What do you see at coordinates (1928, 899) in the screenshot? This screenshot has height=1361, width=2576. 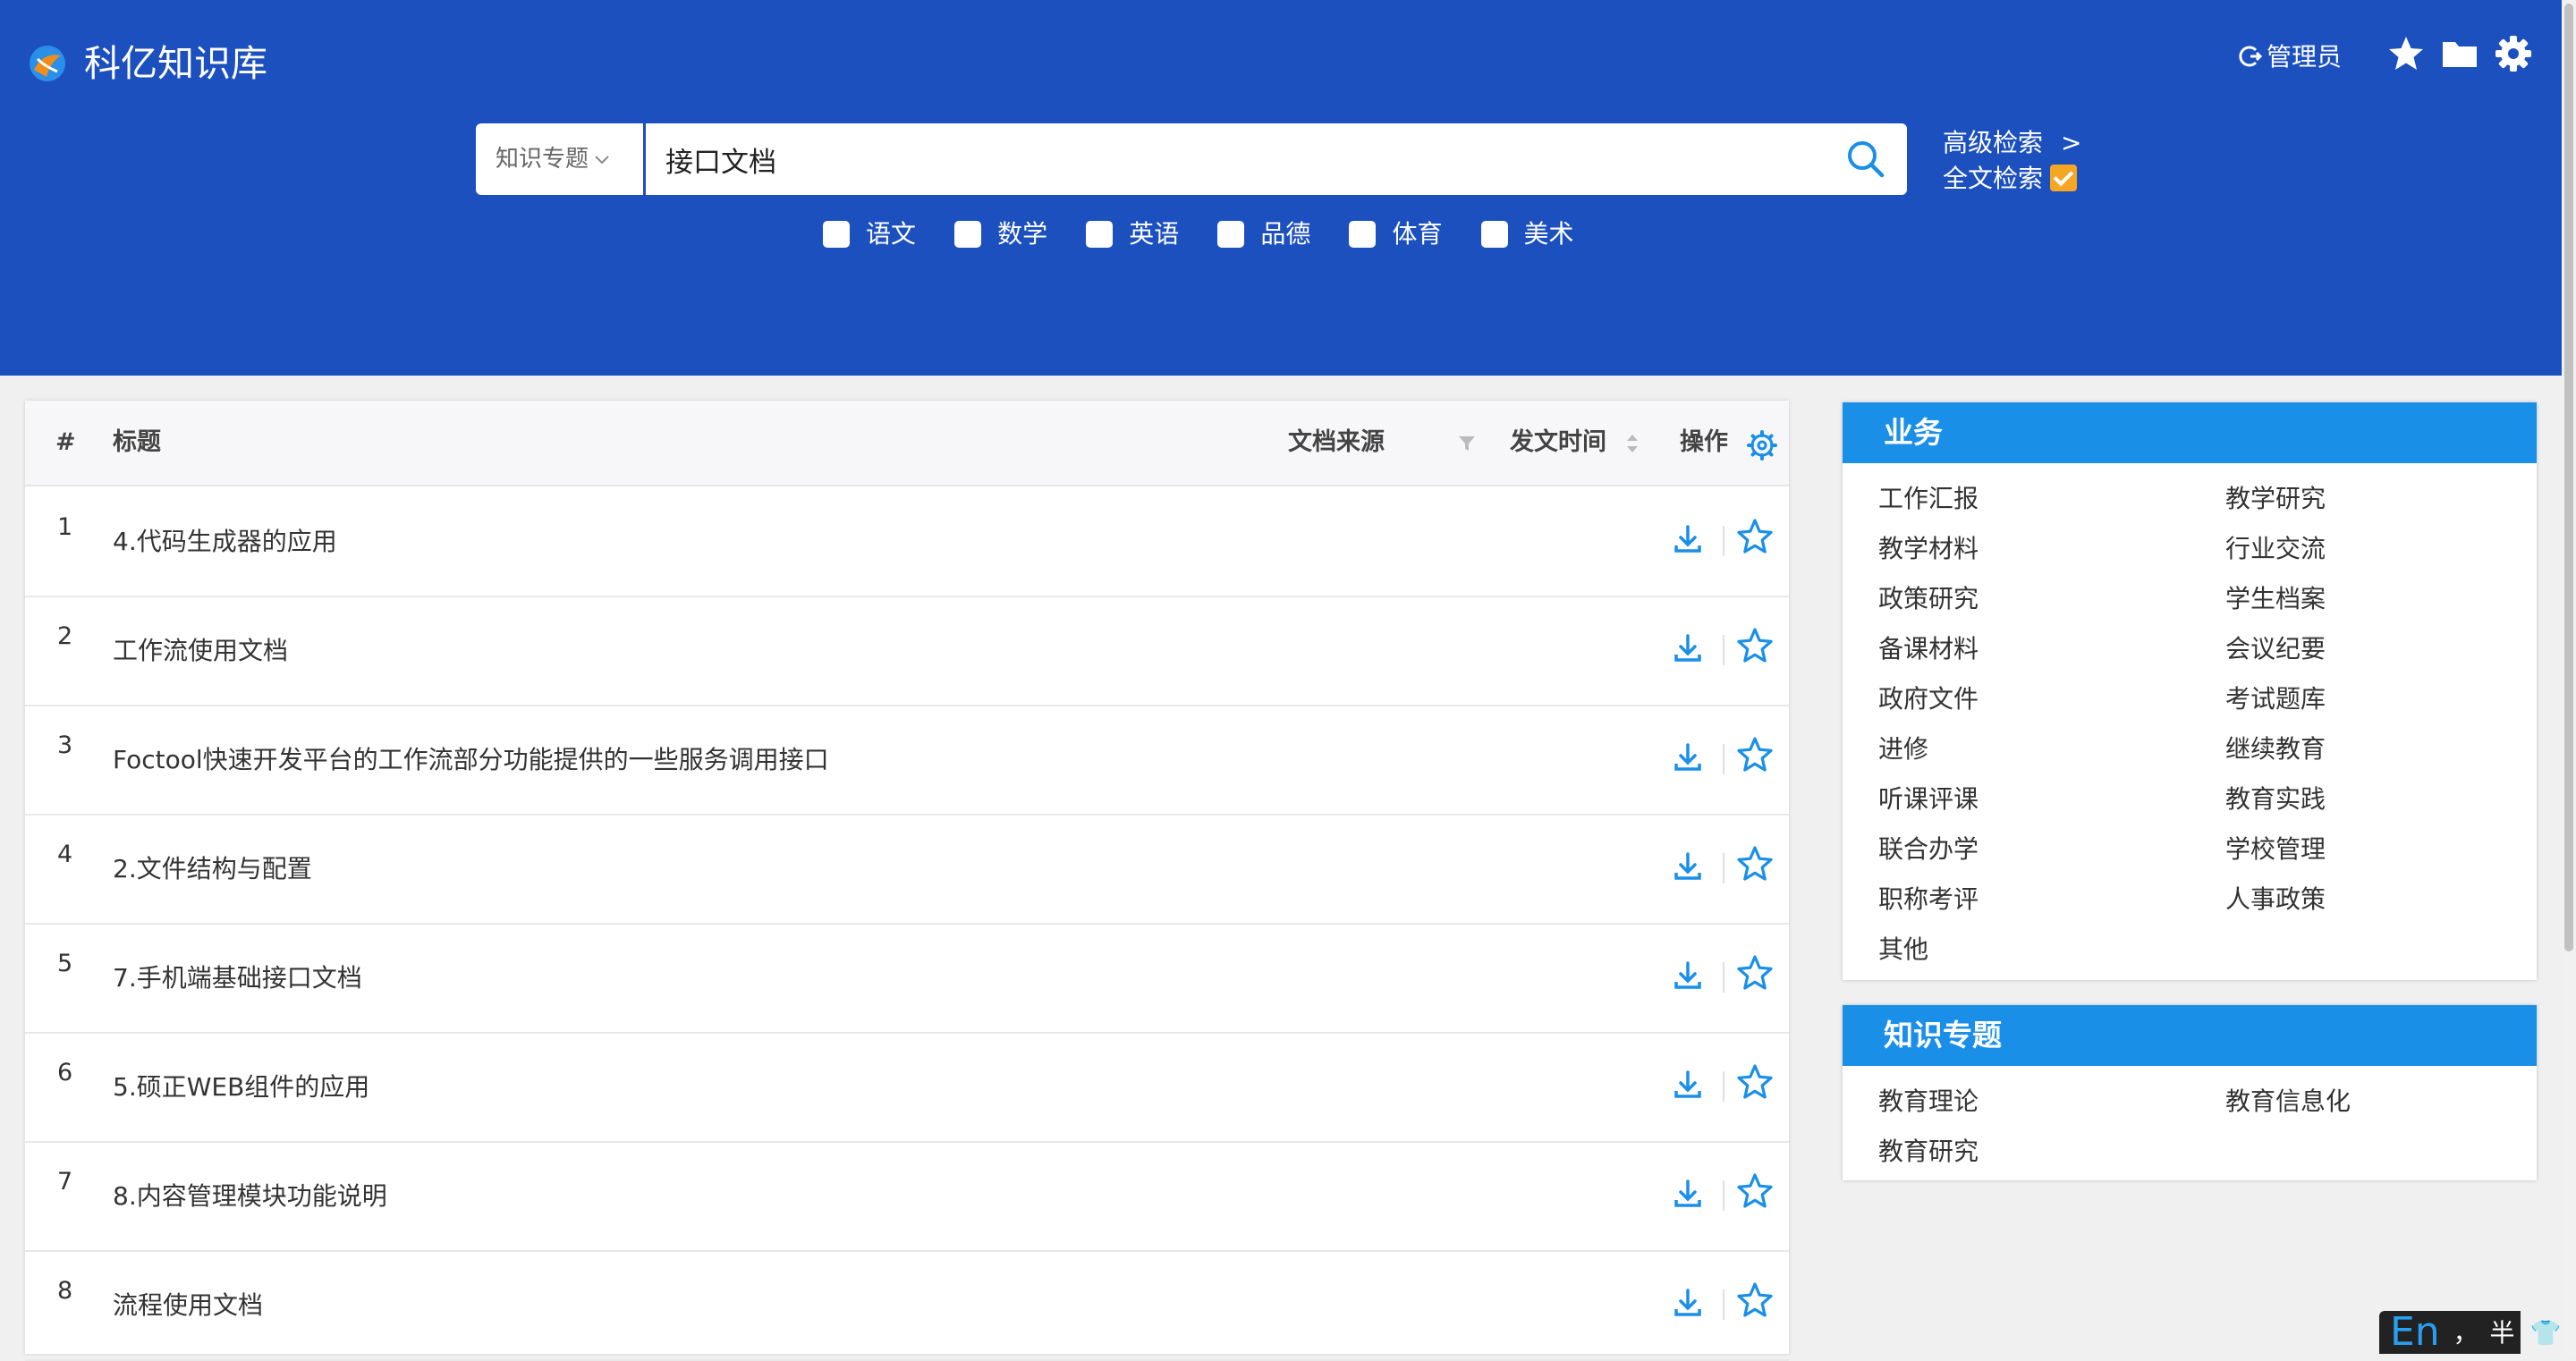 I see `business-category-item: 职称考评` at bounding box center [1928, 899].